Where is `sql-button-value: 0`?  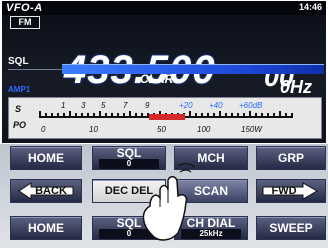
sql-button-value: 0 is located at coordinates (129, 164).